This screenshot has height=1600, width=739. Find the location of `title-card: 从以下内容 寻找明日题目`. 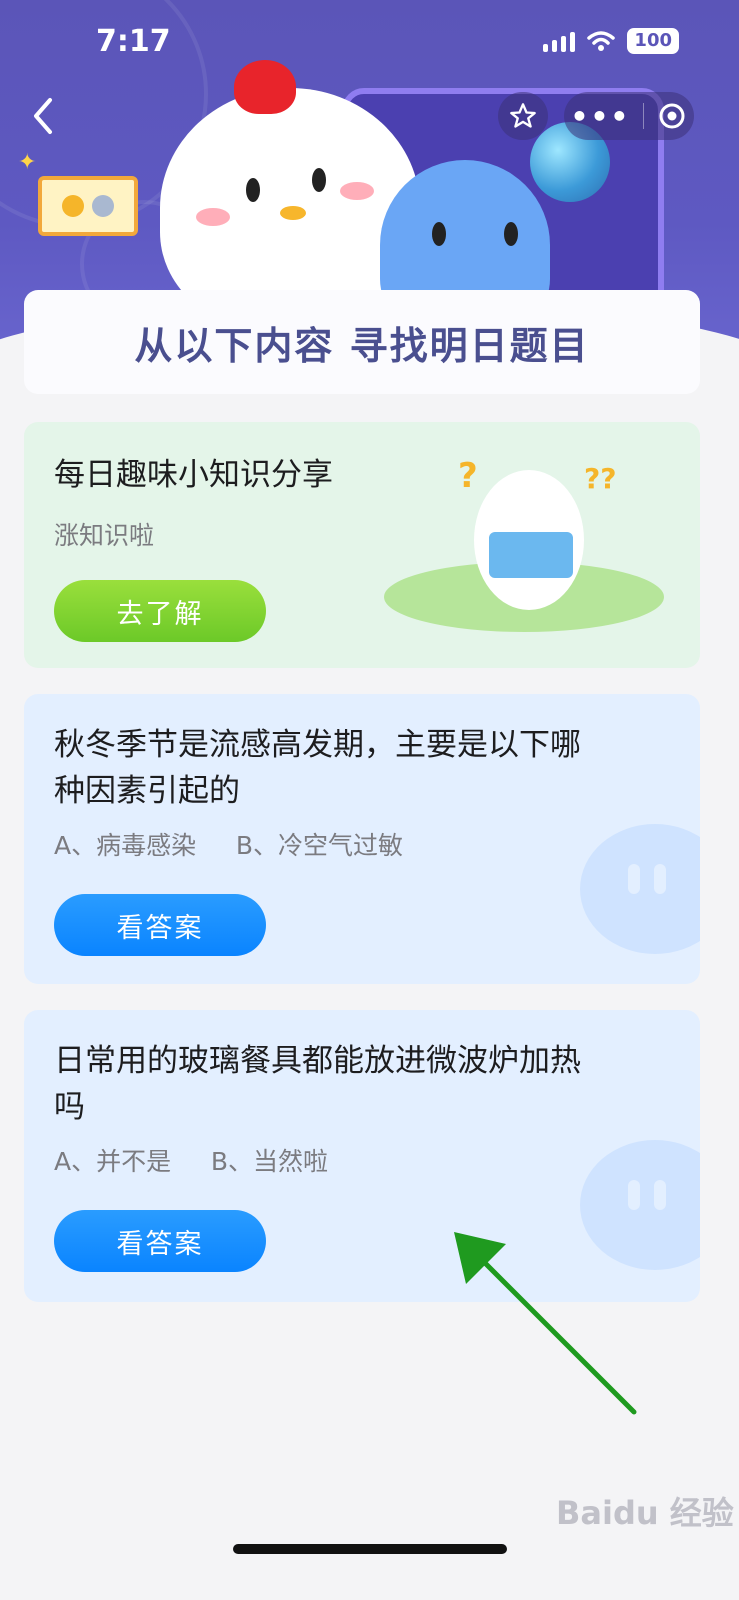

title-card: 从以下内容 寻找明日题目 is located at coordinates (362, 342).